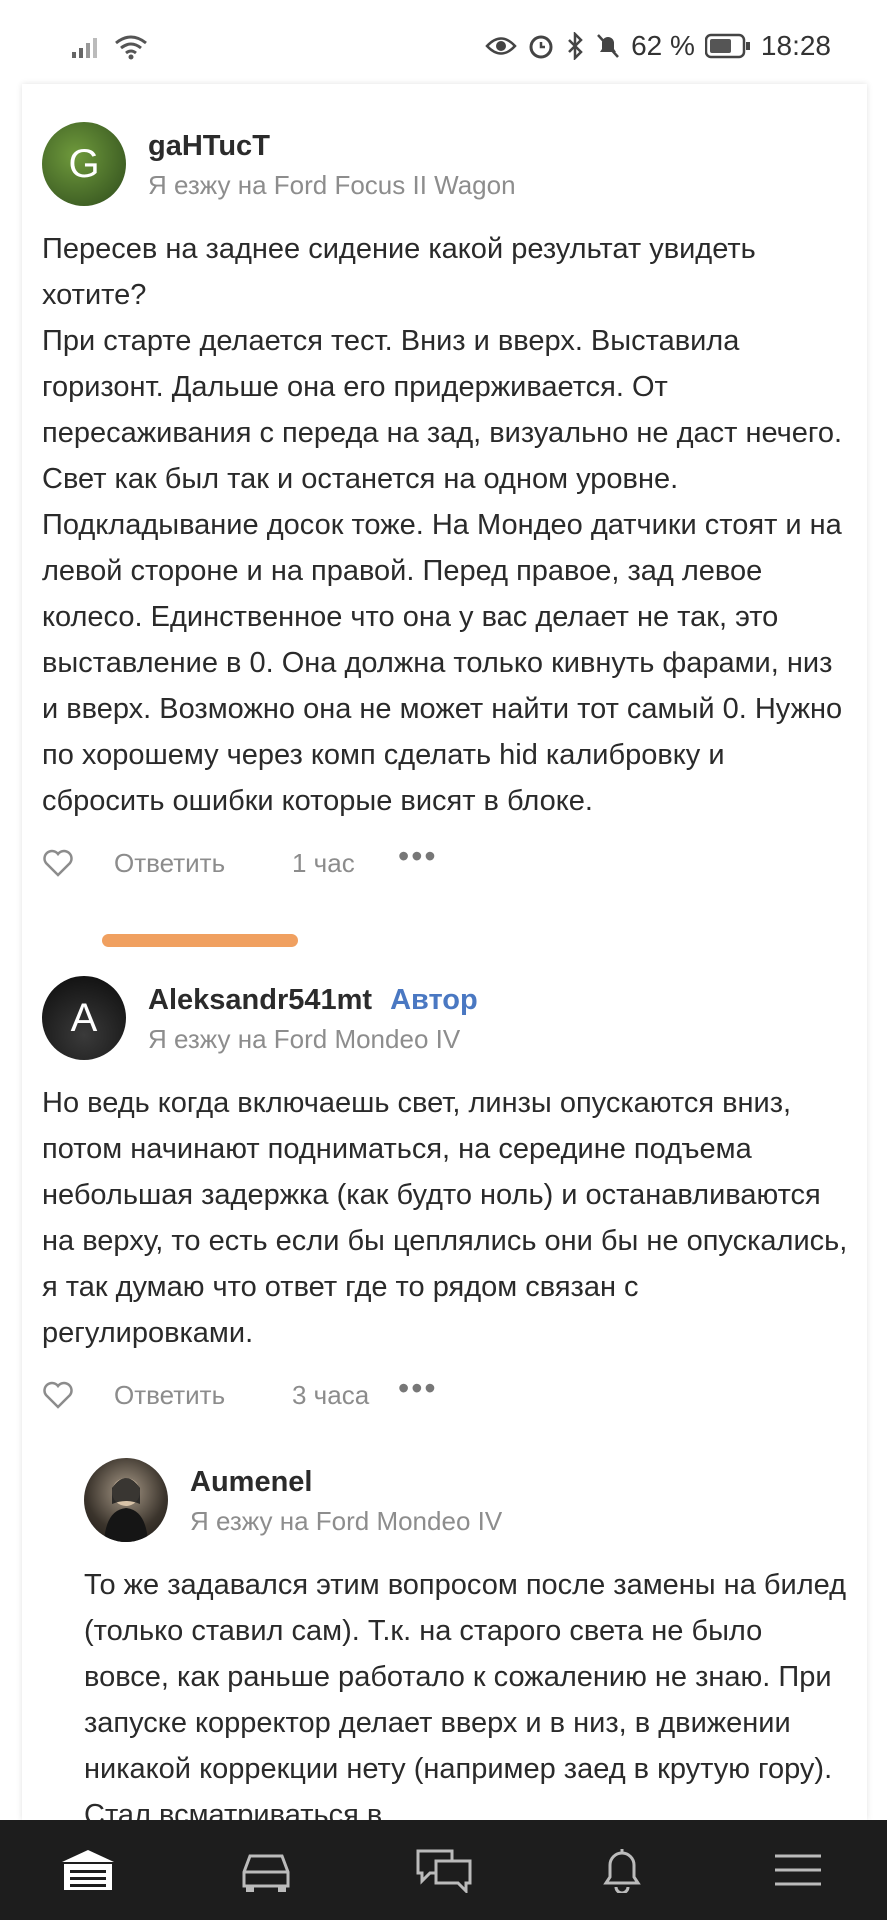  What do you see at coordinates (200, 940) in the screenshot?
I see `hand-drawn-underline` at bounding box center [200, 940].